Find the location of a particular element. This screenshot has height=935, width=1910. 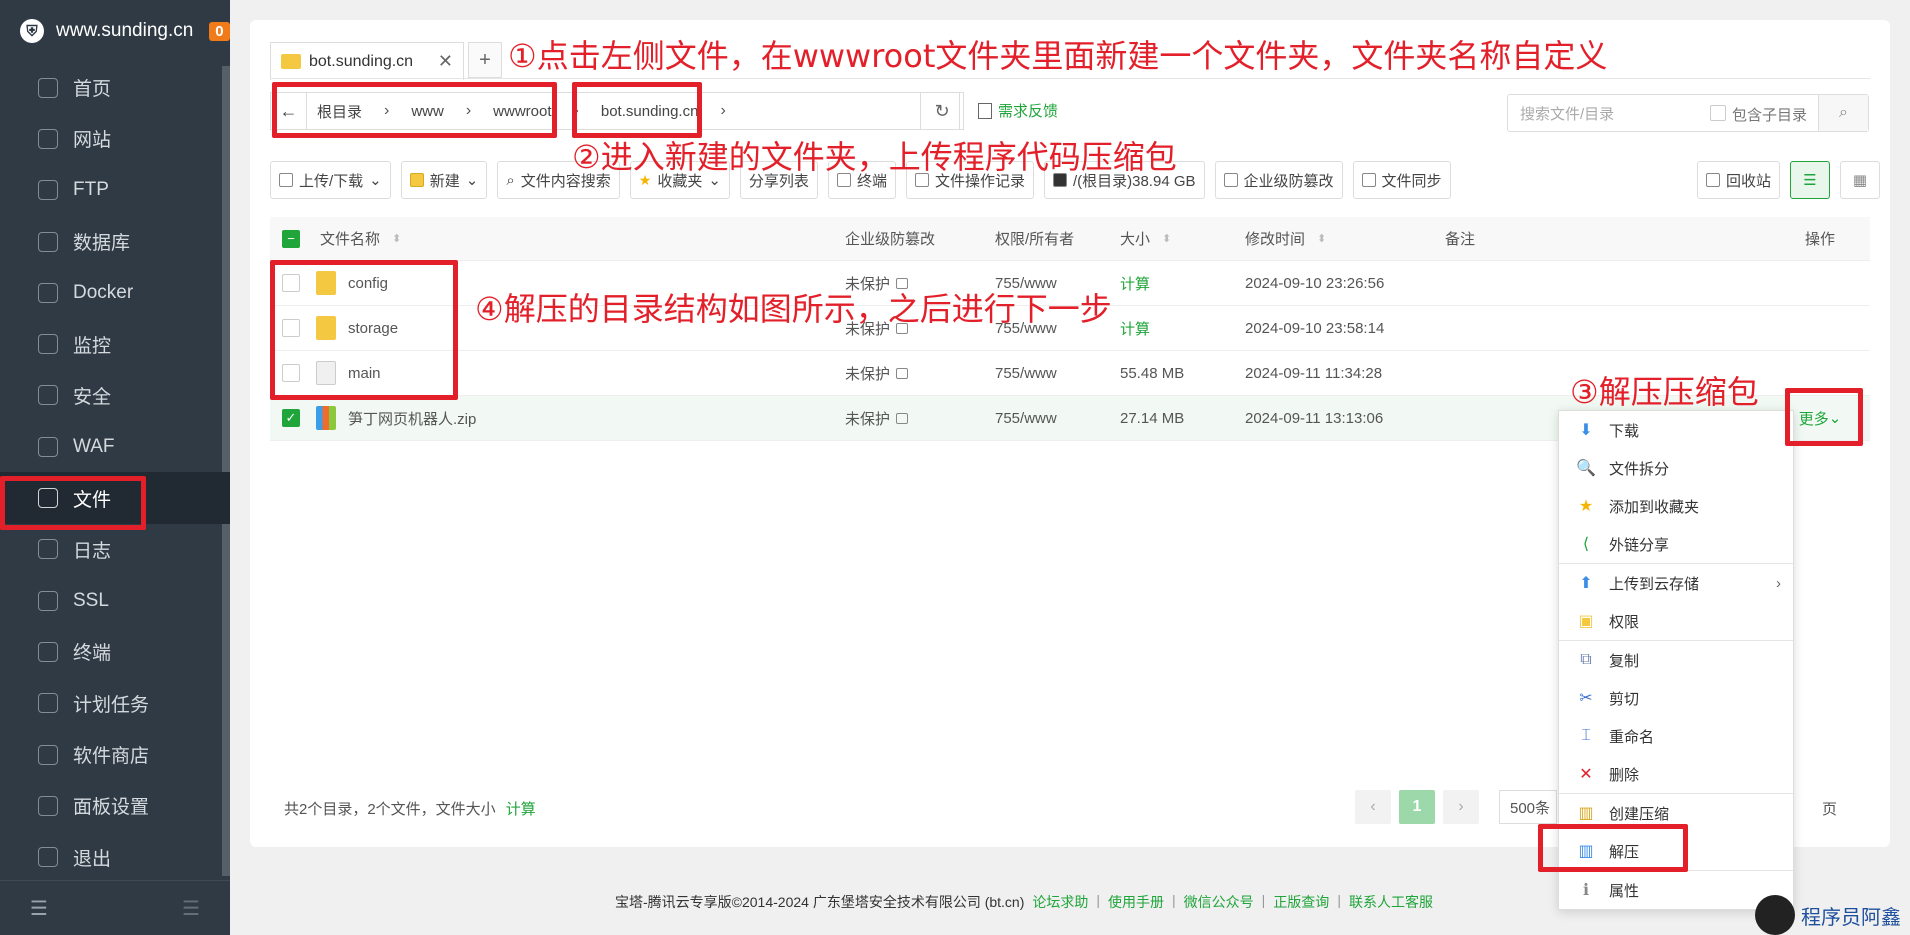

notification-badge: 0 is located at coordinates (219, 31).